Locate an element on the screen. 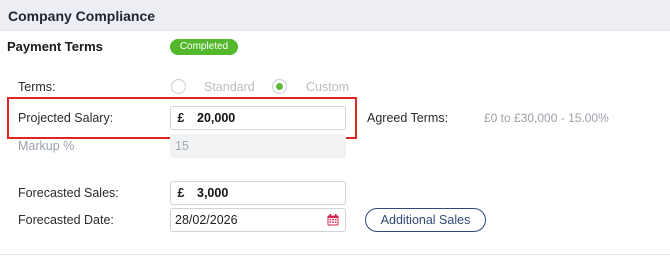 The image size is (670, 260). markup-input: 15 is located at coordinates (258, 146).